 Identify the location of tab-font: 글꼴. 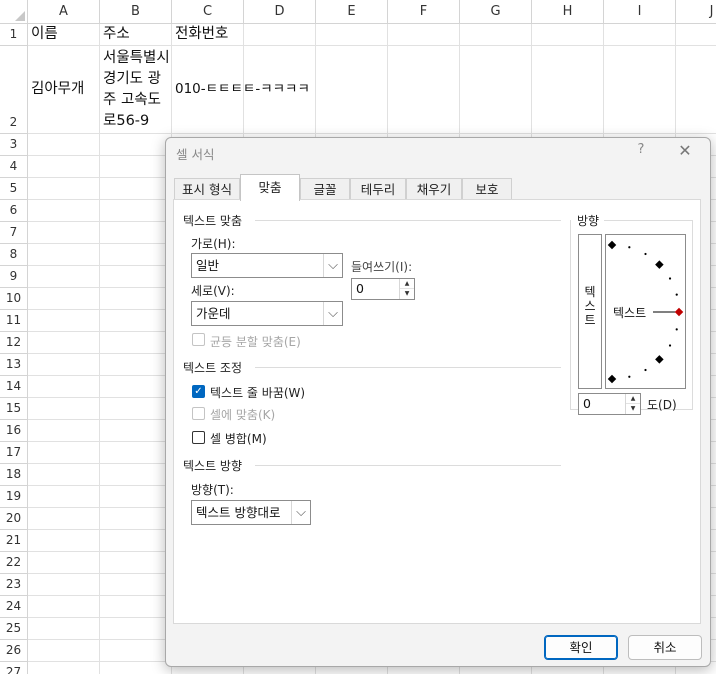
(325, 189).